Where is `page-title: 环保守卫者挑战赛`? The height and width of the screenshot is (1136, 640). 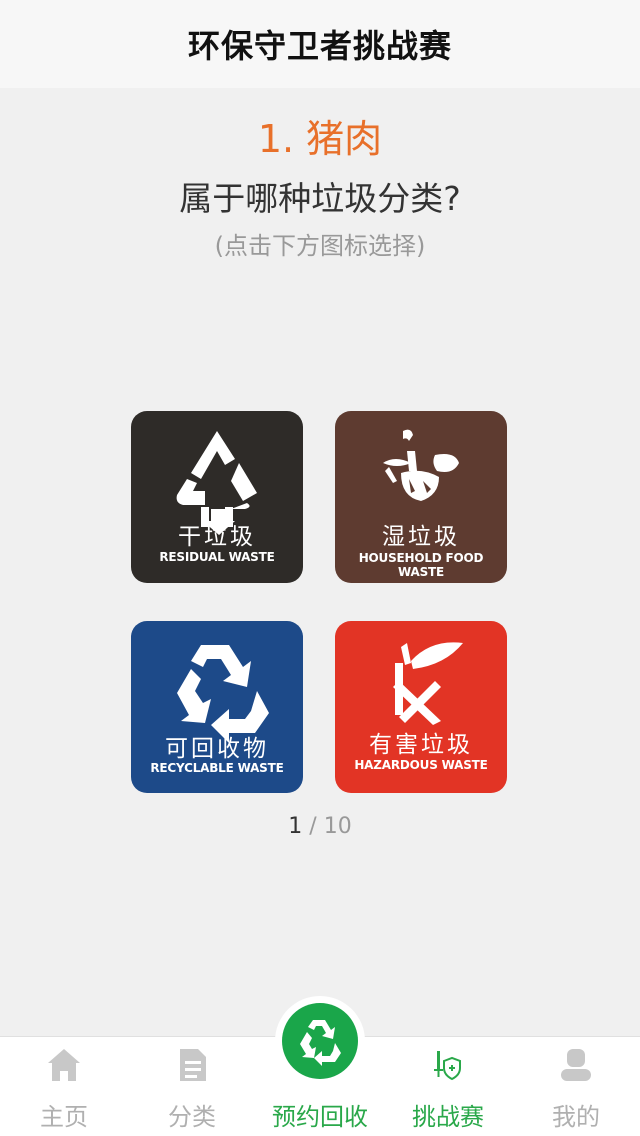 page-title: 环保守卫者挑战赛 is located at coordinates (319, 46).